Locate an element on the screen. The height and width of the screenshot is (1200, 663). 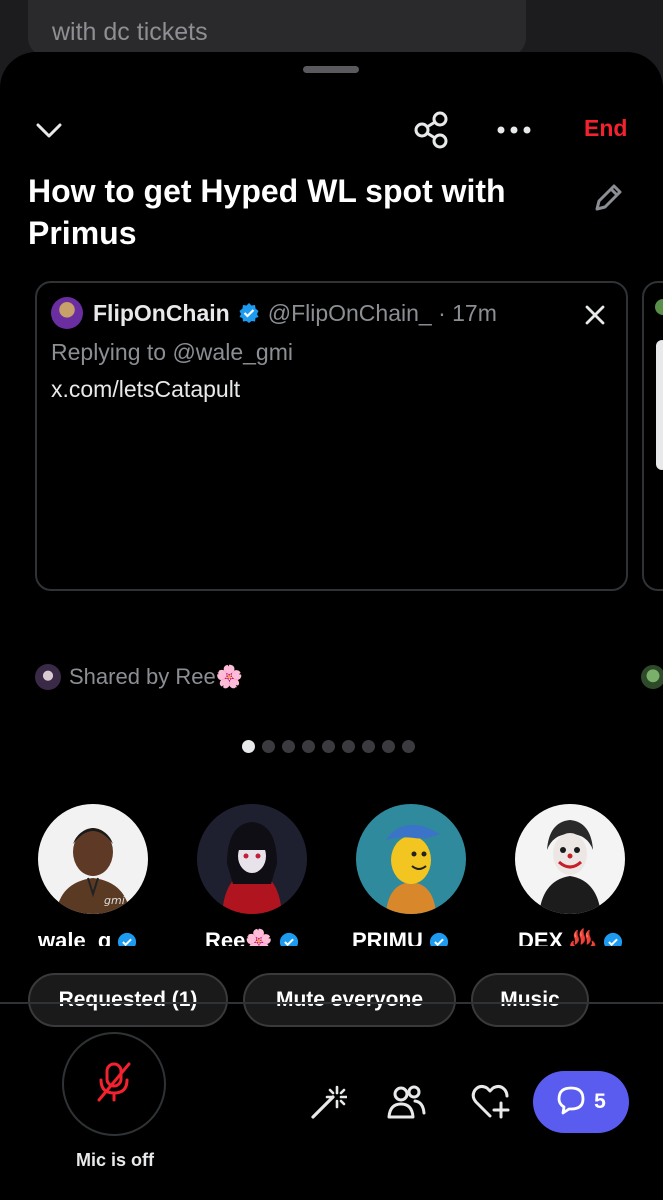
share-icon is located at coordinates (431, 130).